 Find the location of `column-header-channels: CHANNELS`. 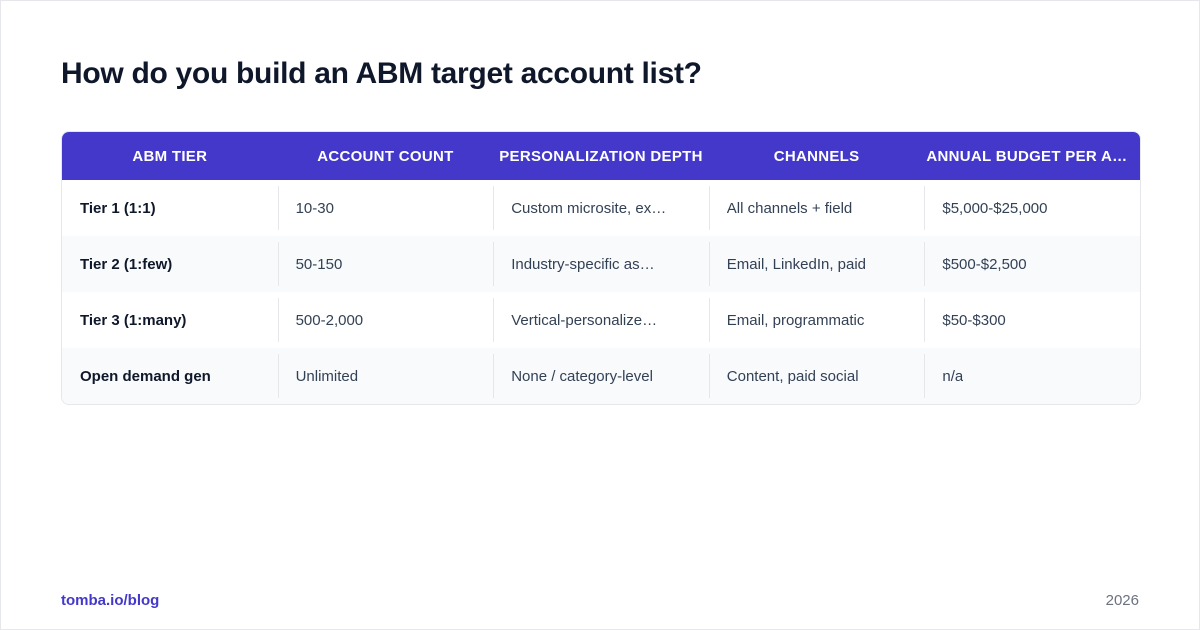

column-header-channels: CHANNELS is located at coordinates (816, 156).